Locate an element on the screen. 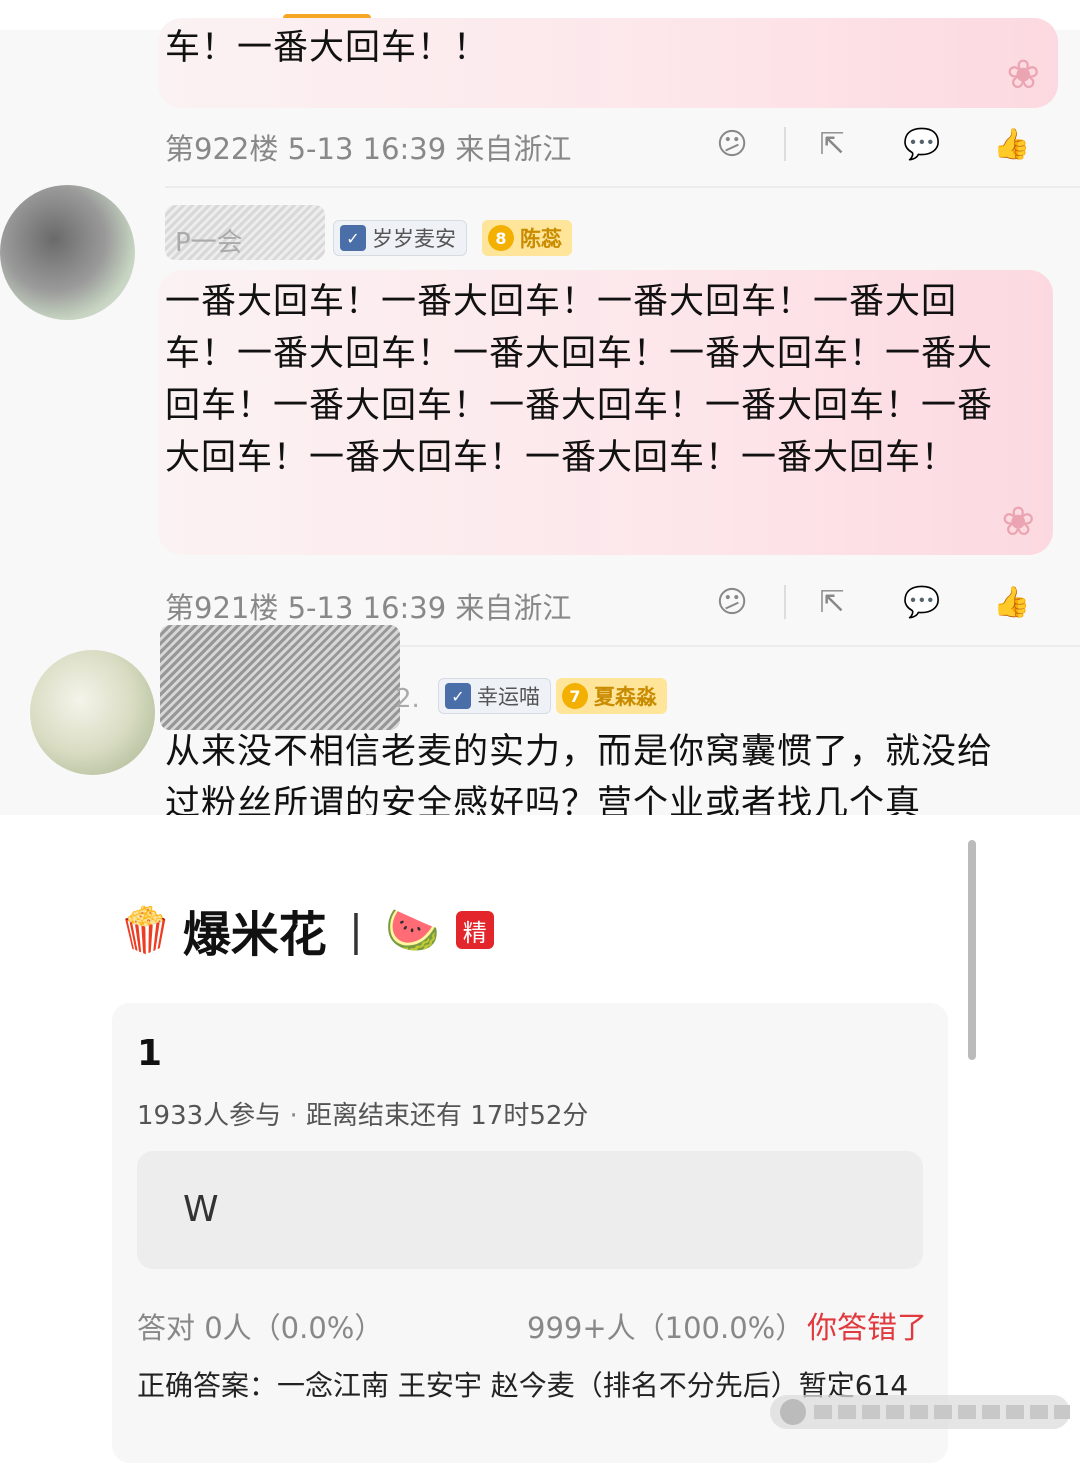  username: 2. is located at coordinates (407, 699).